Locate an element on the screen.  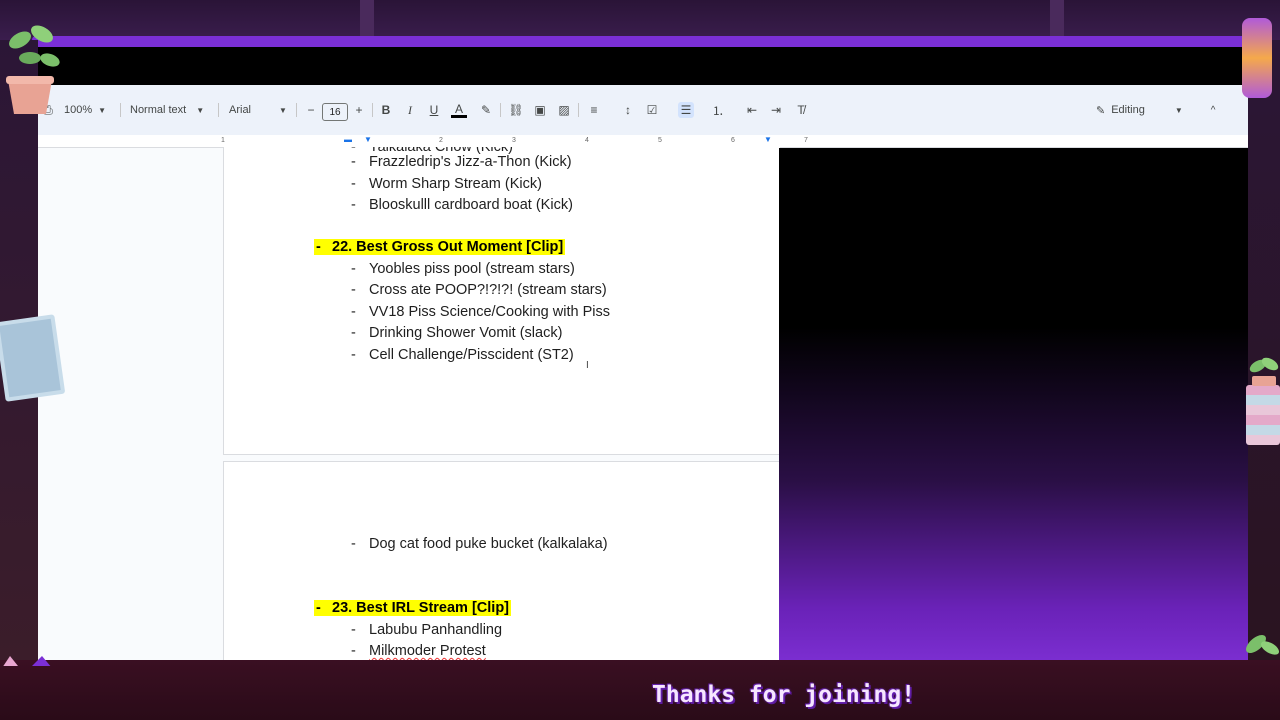
cat-ears-icon is located at coordinates (27, 661).